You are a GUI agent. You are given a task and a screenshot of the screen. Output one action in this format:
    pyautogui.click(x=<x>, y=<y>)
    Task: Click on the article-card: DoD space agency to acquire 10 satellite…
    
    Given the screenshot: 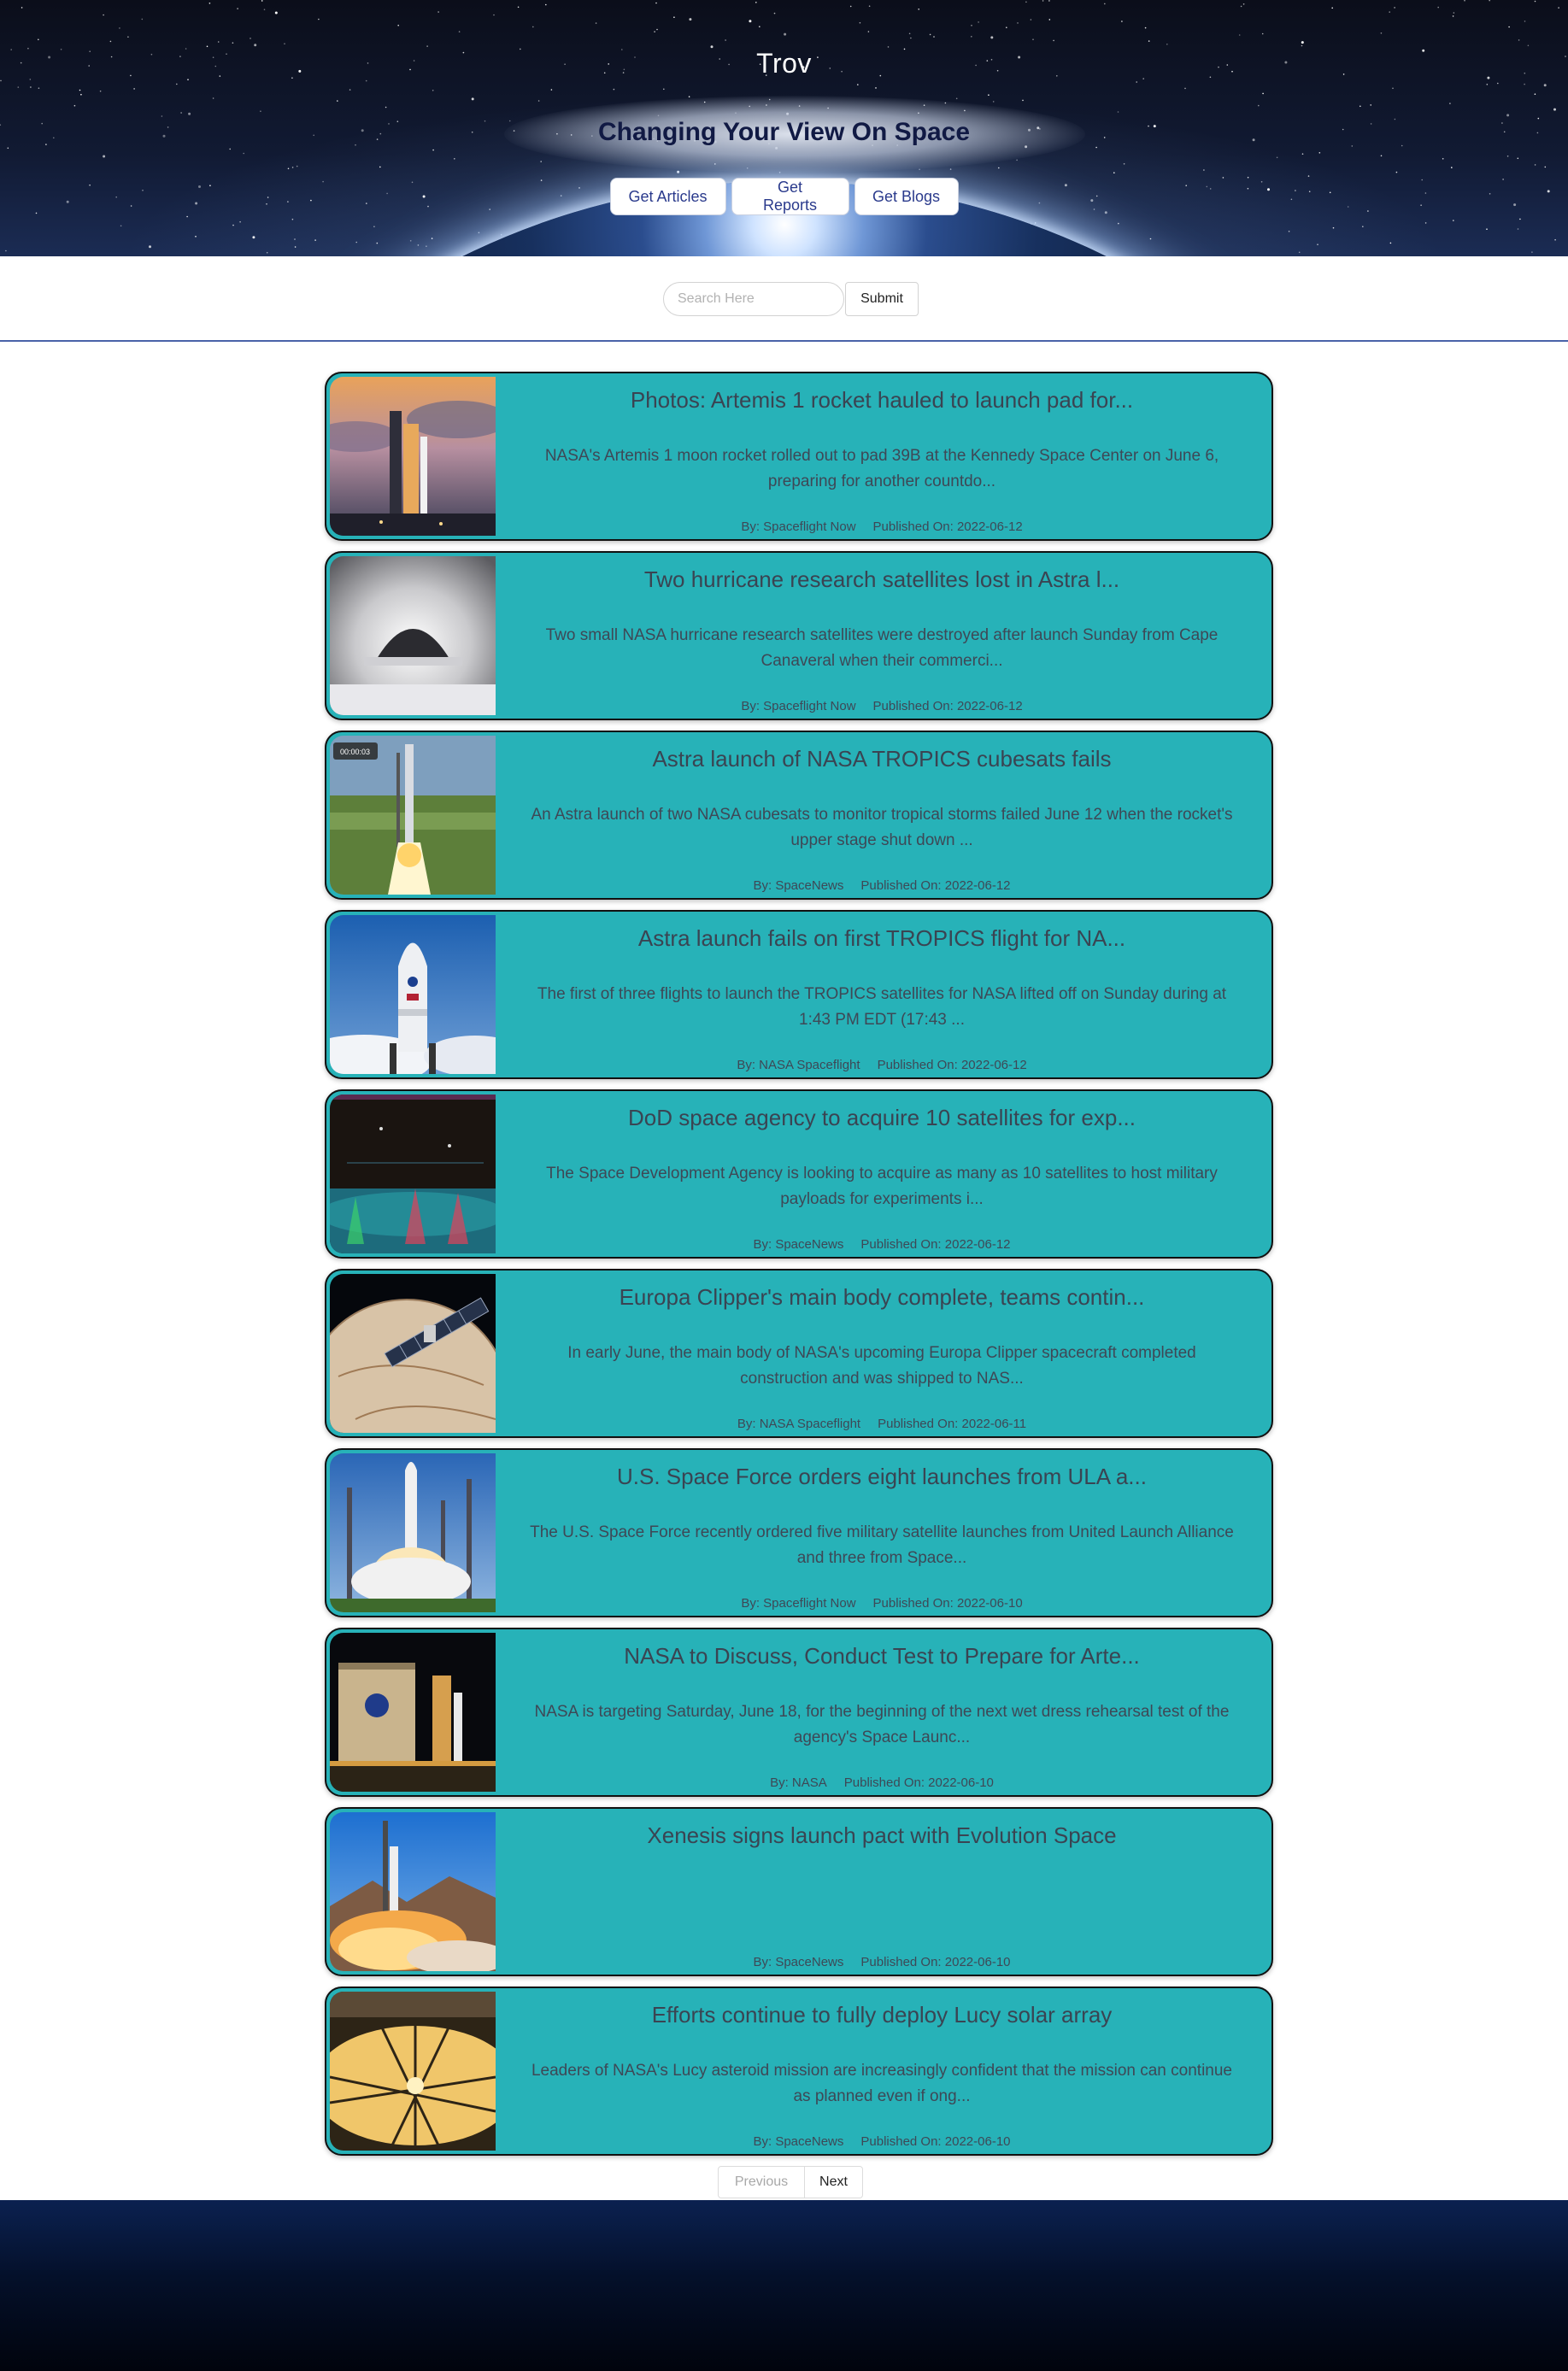 What is the action you would take?
    pyautogui.click(x=799, y=1174)
    